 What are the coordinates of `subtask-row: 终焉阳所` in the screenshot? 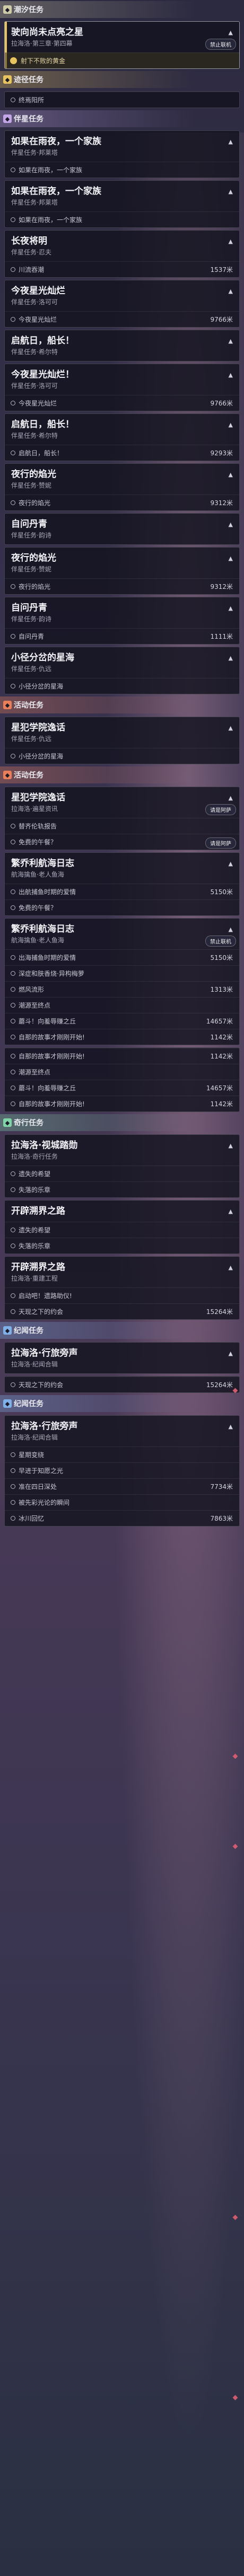 It's located at (122, 100).